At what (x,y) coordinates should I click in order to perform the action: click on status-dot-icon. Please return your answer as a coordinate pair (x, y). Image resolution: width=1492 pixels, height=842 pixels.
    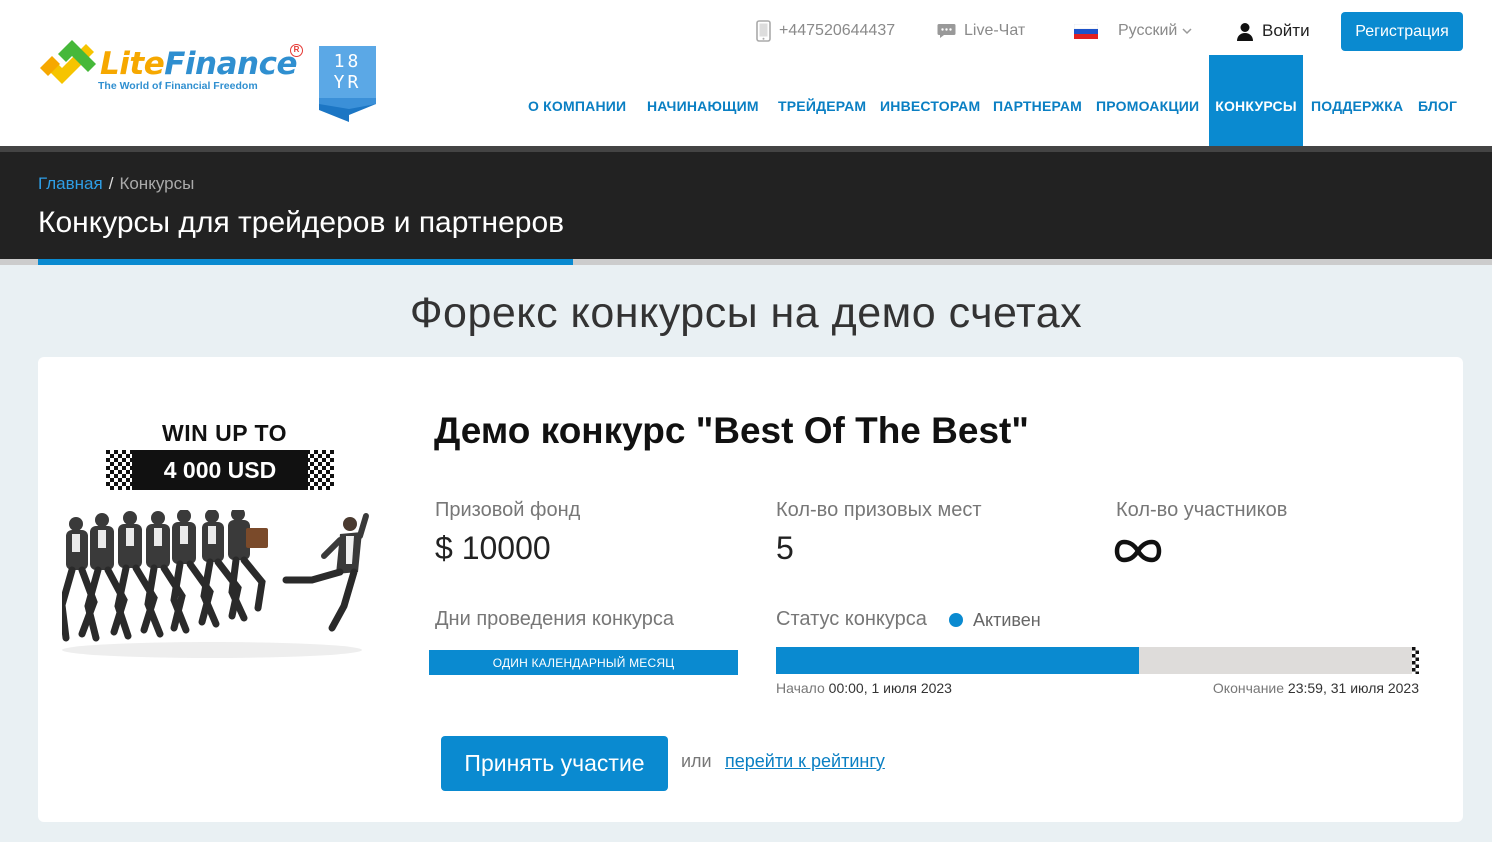
    Looking at the image, I should click on (956, 620).